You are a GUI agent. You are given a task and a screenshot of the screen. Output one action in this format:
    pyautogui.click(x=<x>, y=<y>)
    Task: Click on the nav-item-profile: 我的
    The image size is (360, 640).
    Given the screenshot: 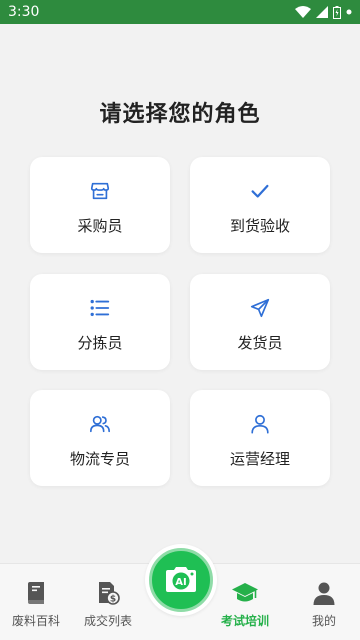 What is the action you would take?
    pyautogui.click(x=324, y=604)
    